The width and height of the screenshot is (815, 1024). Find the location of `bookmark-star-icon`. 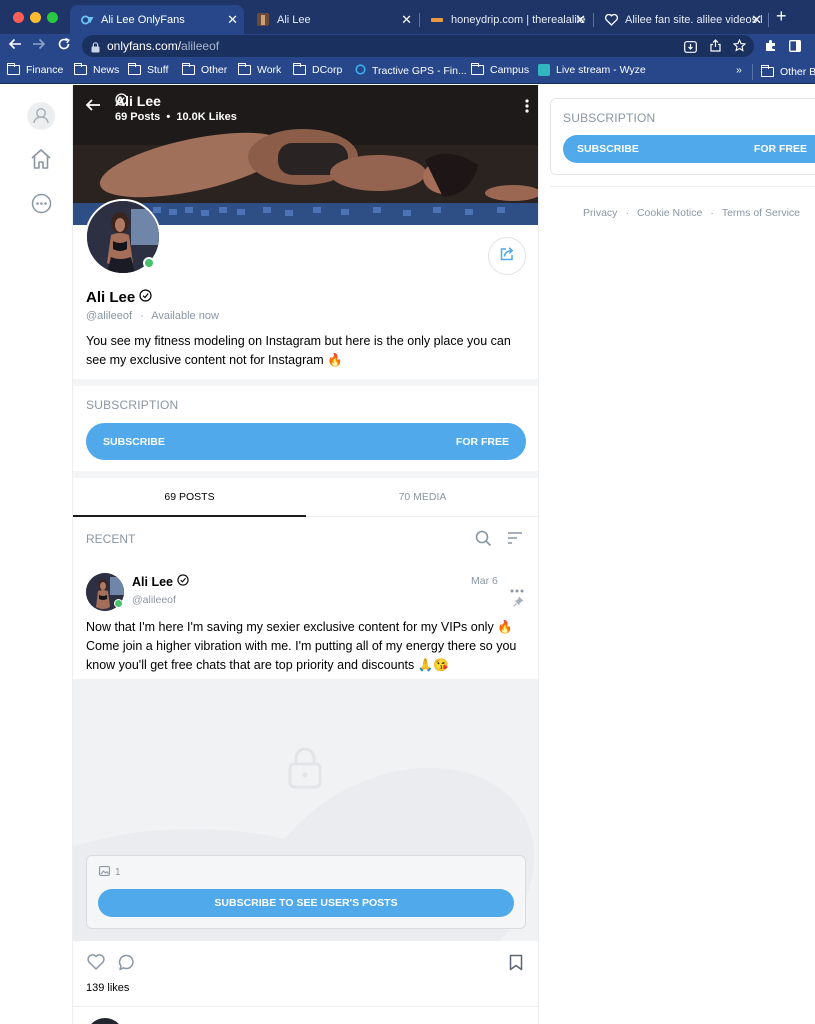

bookmark-star-icon is located at coordinates (739, 47).